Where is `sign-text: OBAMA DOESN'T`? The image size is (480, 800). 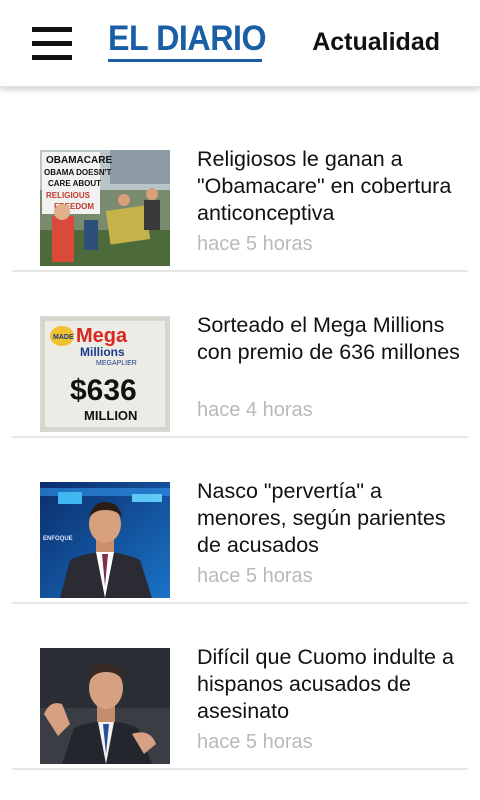
sign-text: OBAMA DOESN'T is located at coordinates (77, 172).